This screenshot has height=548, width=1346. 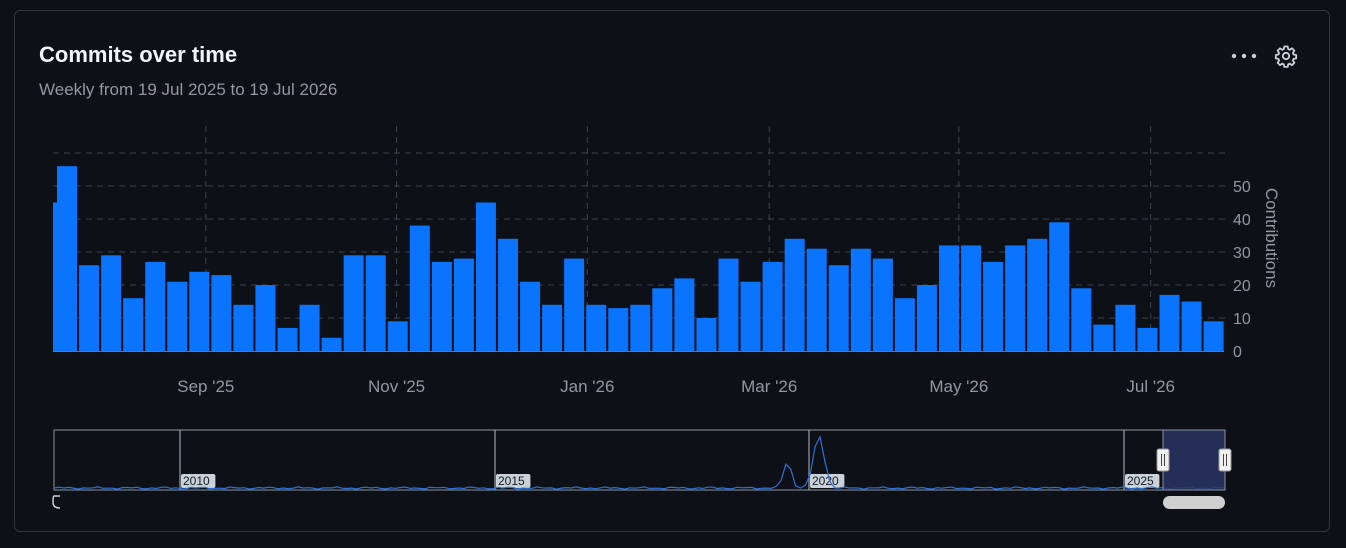 I want to click on more-options-button, so click(x=1244, y=56).